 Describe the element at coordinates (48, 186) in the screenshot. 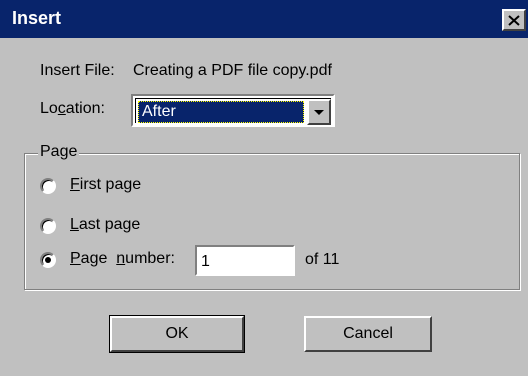

I see `first-page-radio` at that location.